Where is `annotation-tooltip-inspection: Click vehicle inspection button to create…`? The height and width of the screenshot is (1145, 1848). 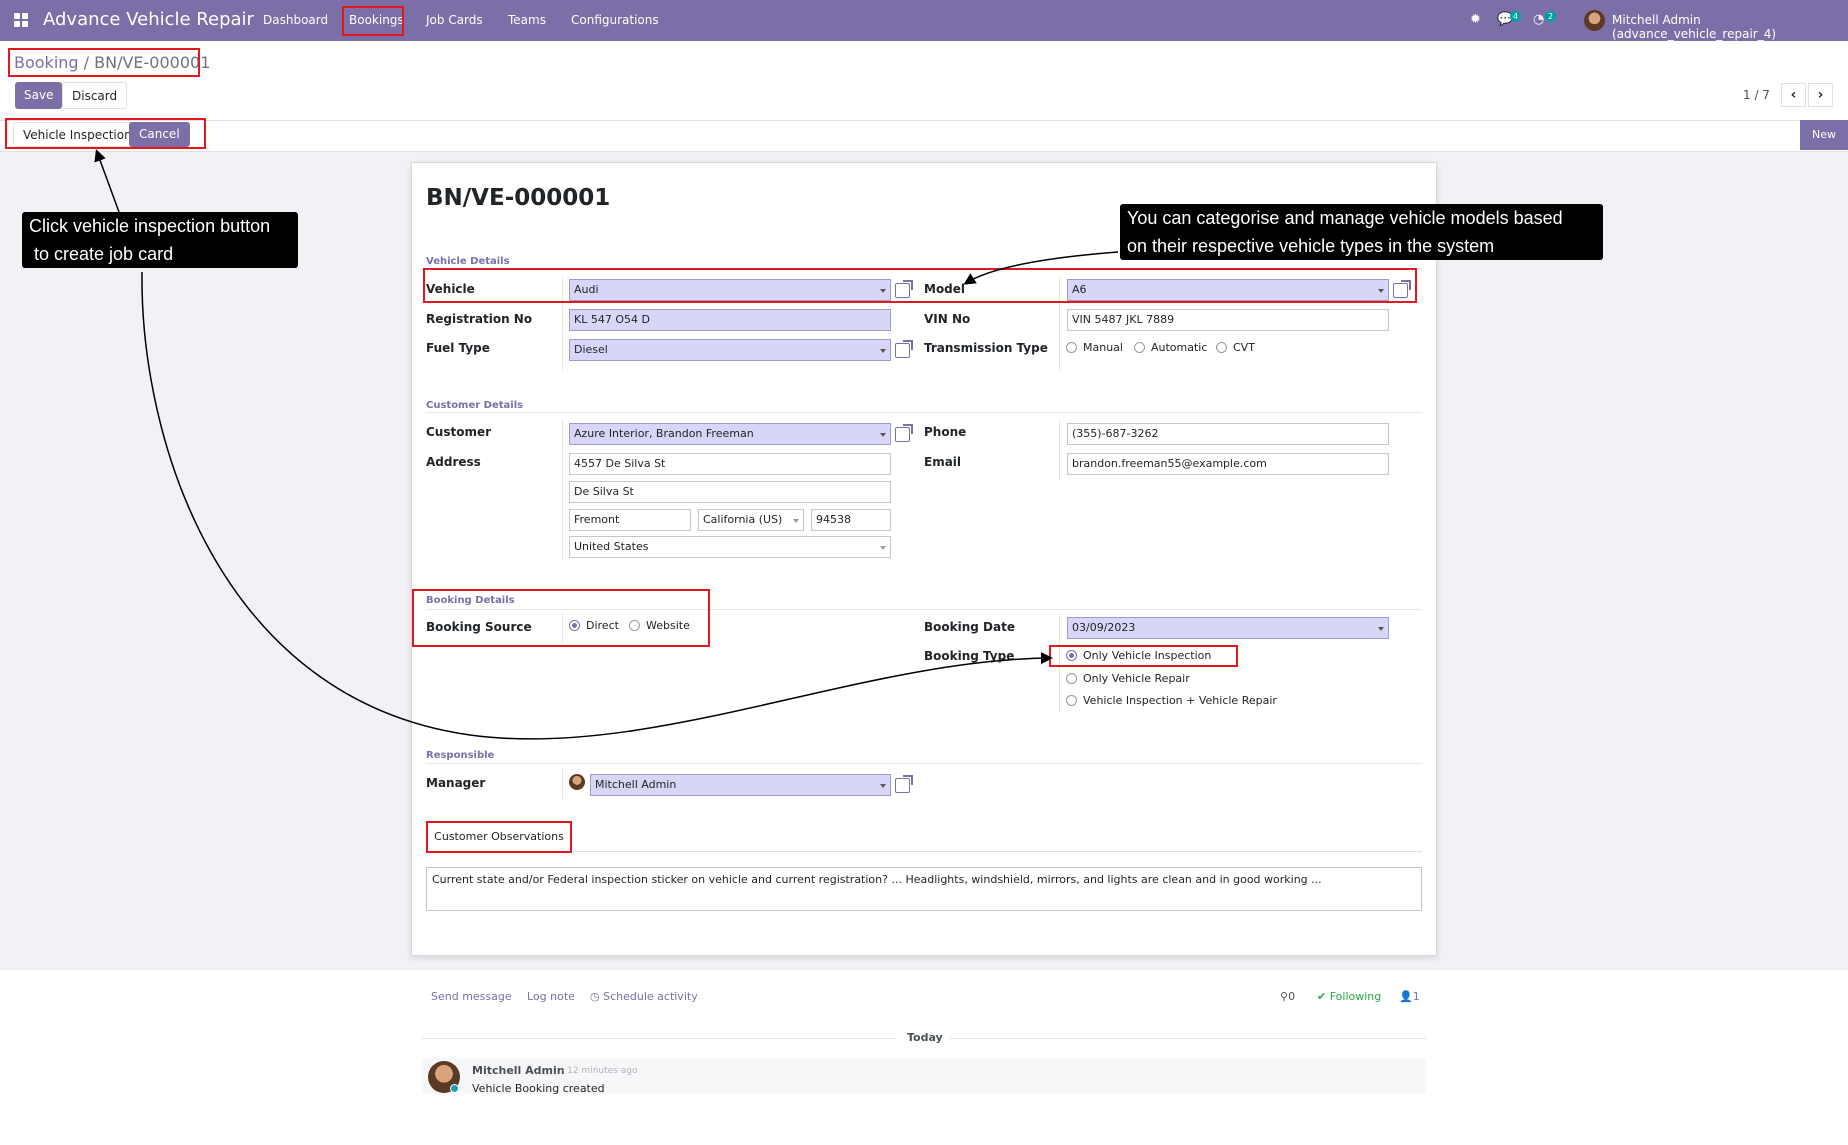
annotation-tooltip-inspection: Click vehicle inspection button to create… is located at coordinates (160, 240).